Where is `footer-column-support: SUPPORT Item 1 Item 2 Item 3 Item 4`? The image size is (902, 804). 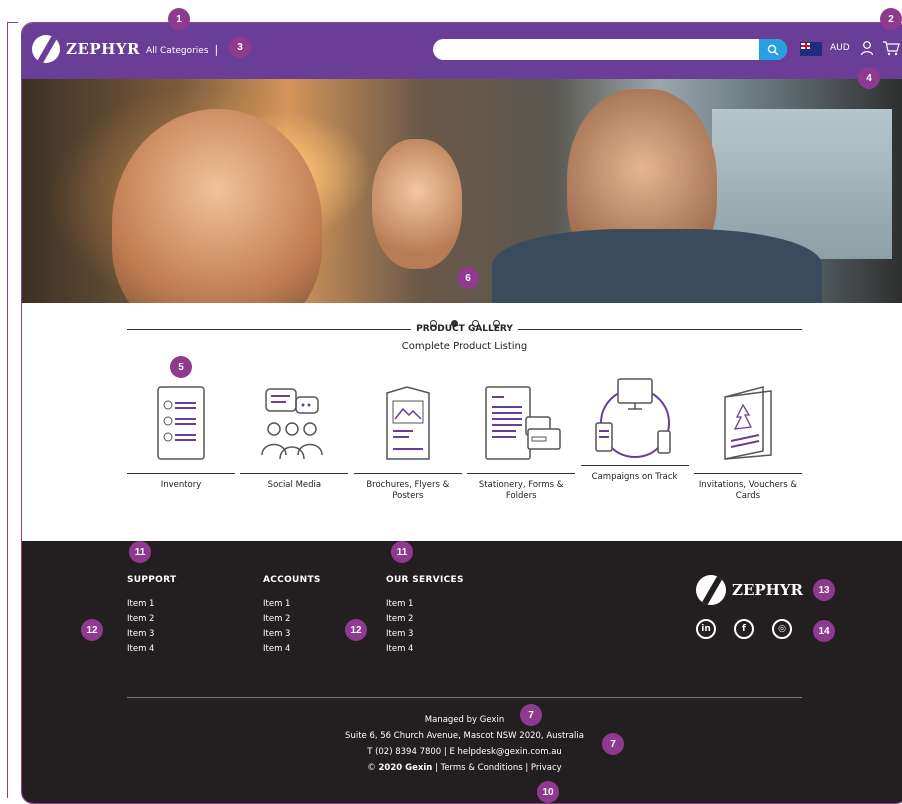
footer-column-support: SUPPORT Item 1 Item 2 Item 3 Item 4 is located at coordinates (151, 617).